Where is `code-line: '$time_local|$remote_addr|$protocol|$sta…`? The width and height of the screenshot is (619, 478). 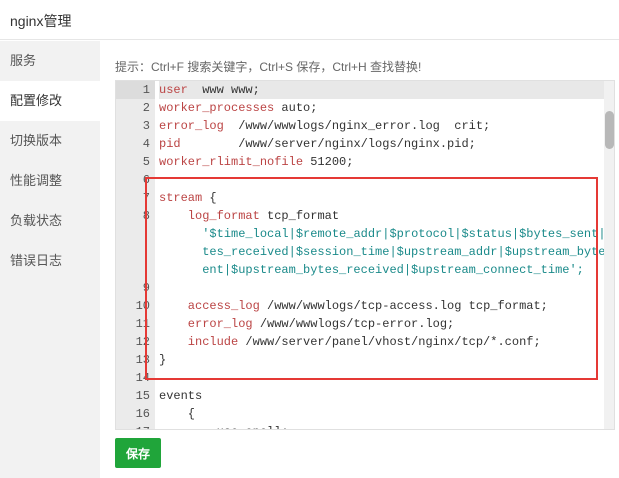 code-line: '$time_local|$remote_addr|$protocol|$sta… is located at coordinates (365, 252).